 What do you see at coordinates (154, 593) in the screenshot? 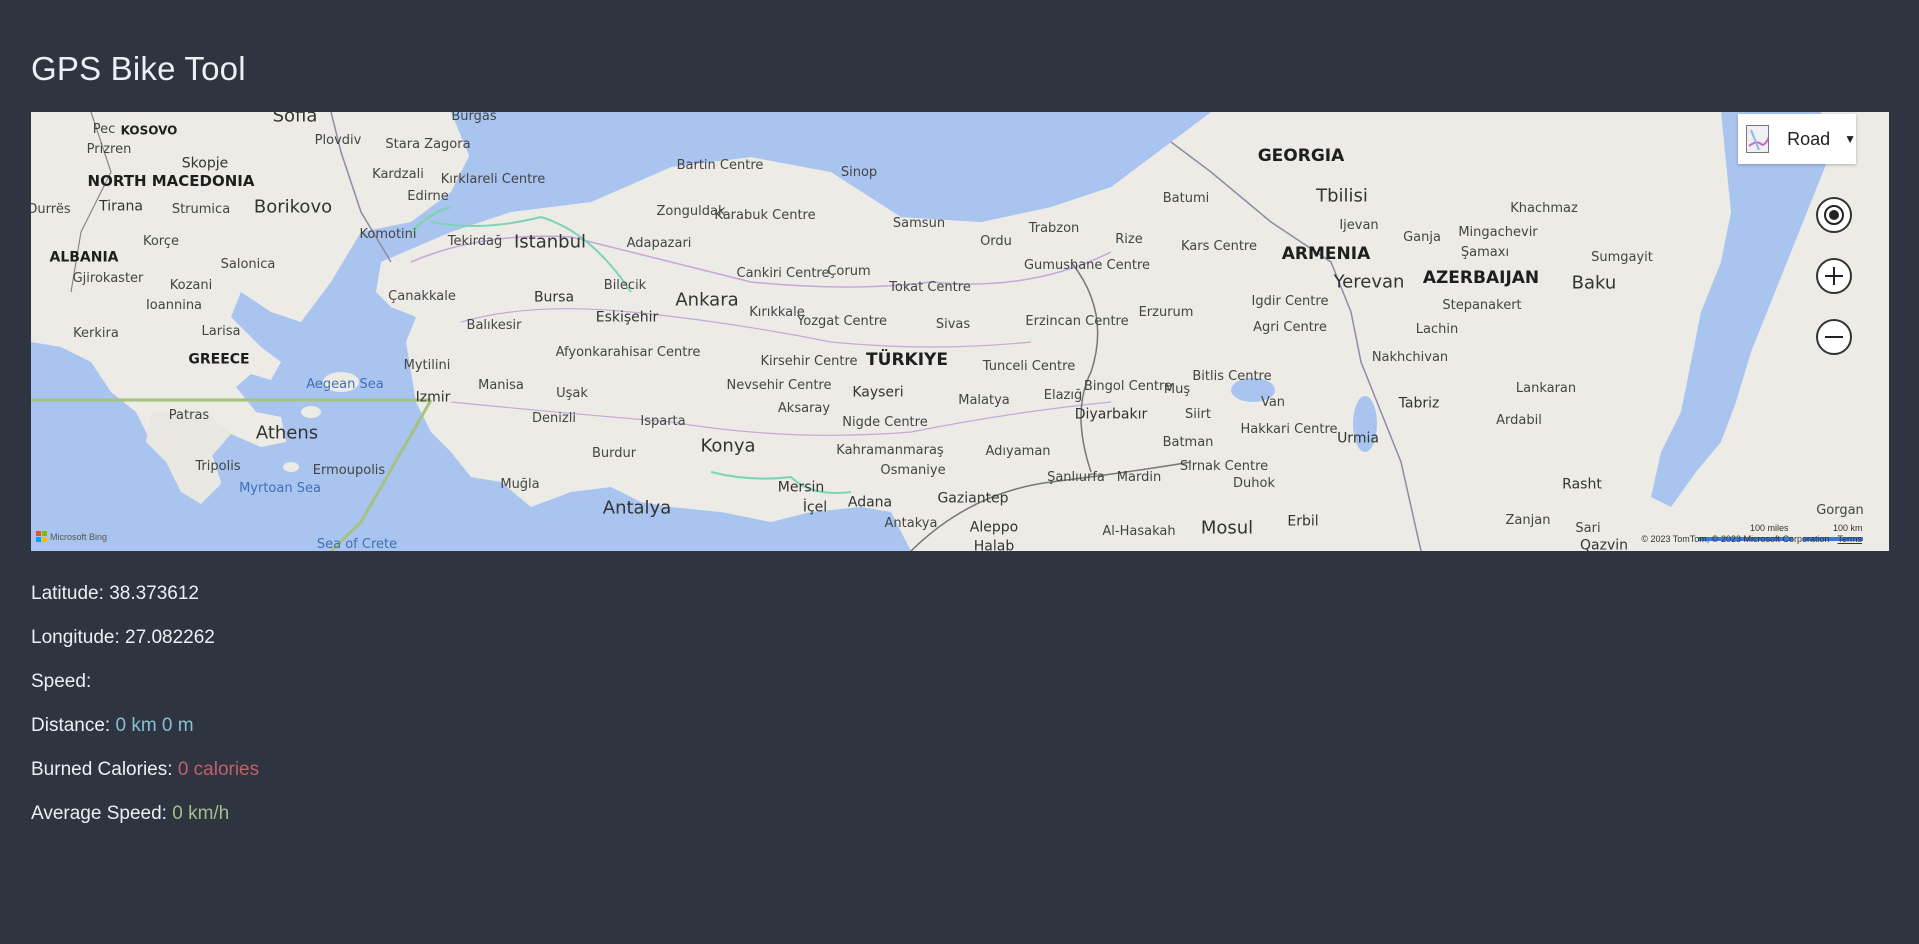
I see `latitude-value: 38.373612` at bounding box center [154, 593].